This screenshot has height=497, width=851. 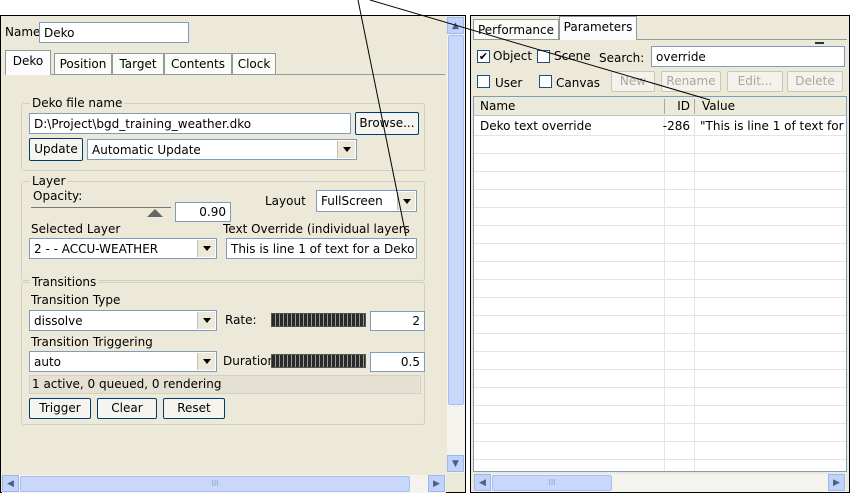 What do you see at coordinates (382, 118) in the screenshot?
I see `callout-line-text-override` at bounding box center [382, 118].